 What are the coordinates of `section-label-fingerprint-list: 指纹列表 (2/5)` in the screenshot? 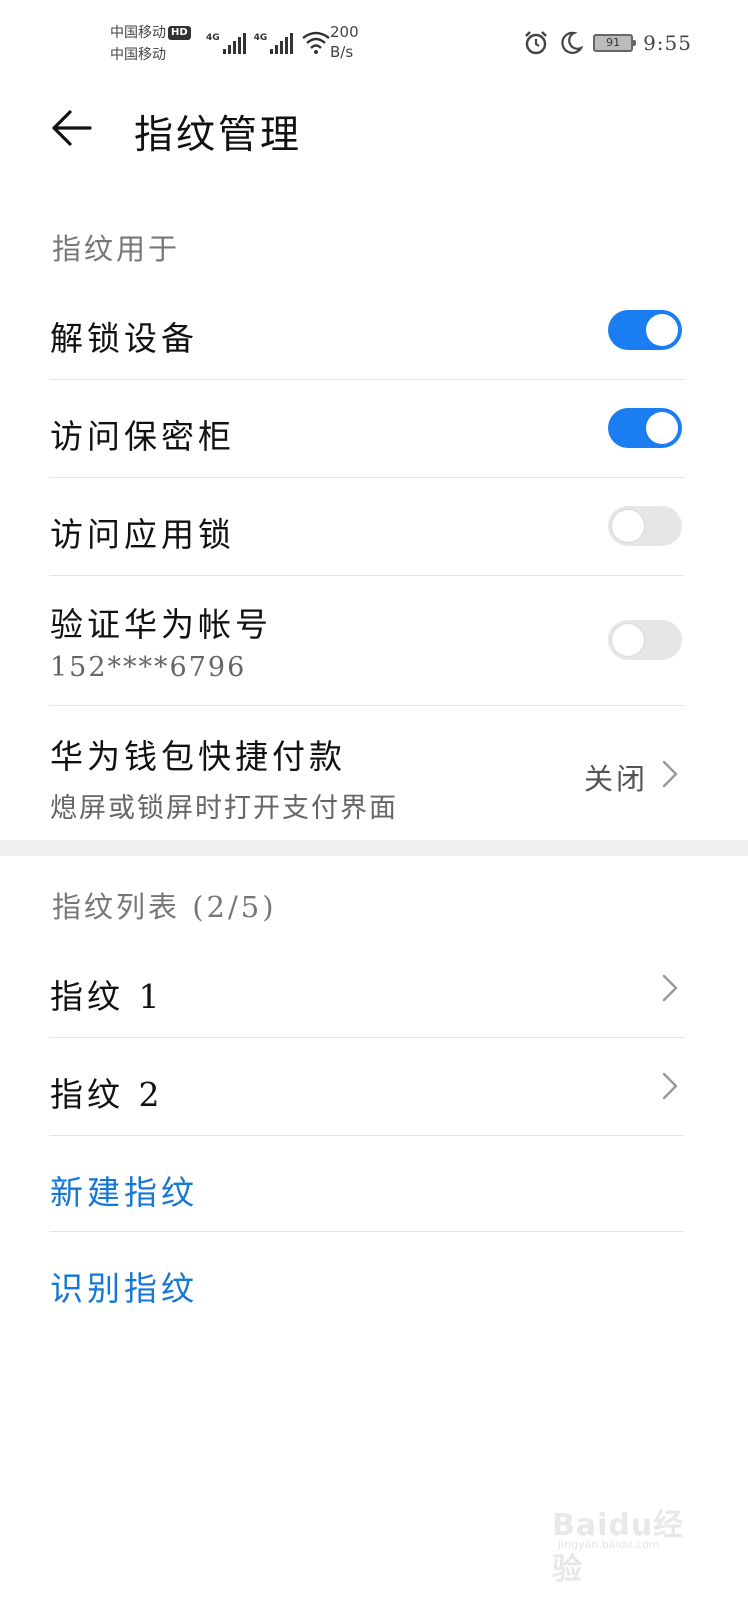 It's located at (164, 907).